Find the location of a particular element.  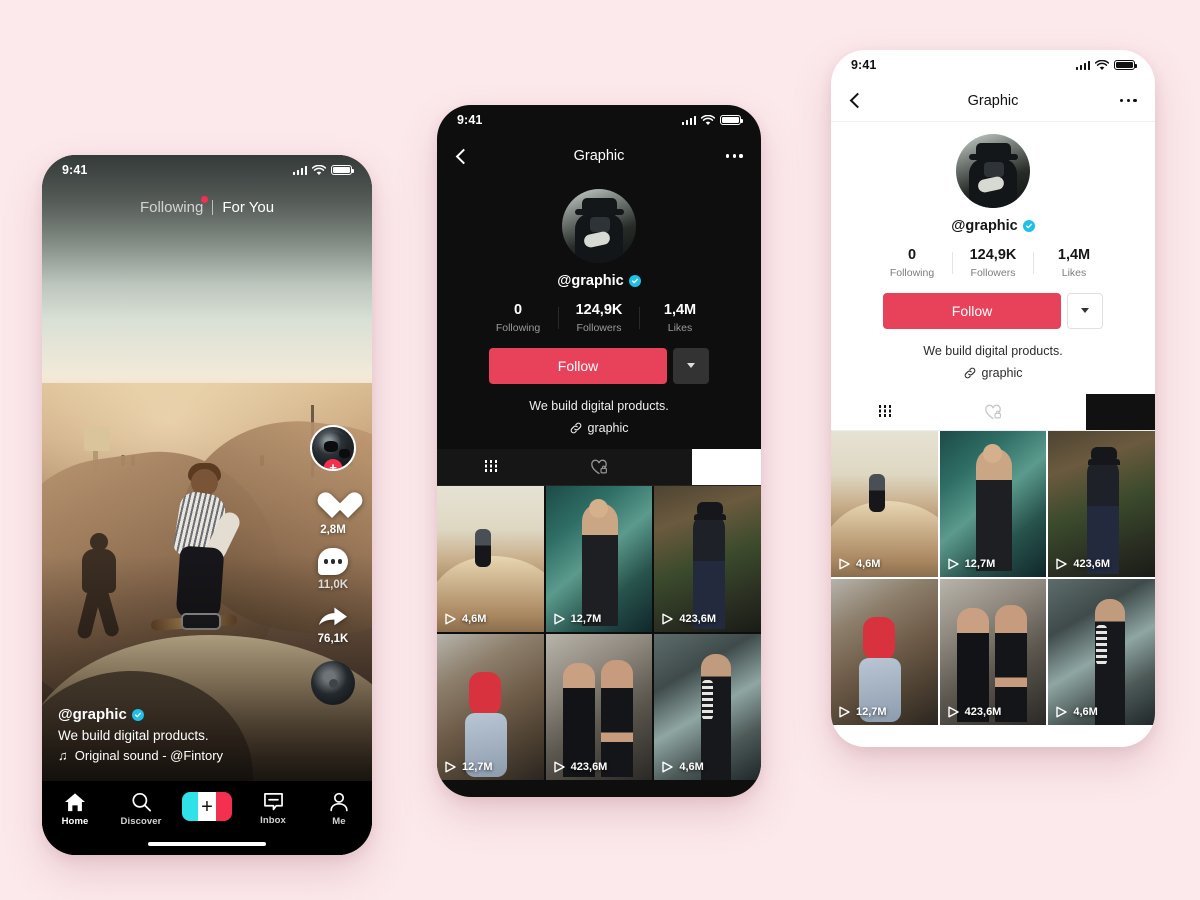

follow-plus-badge: + is located at coordinates (333, 464).